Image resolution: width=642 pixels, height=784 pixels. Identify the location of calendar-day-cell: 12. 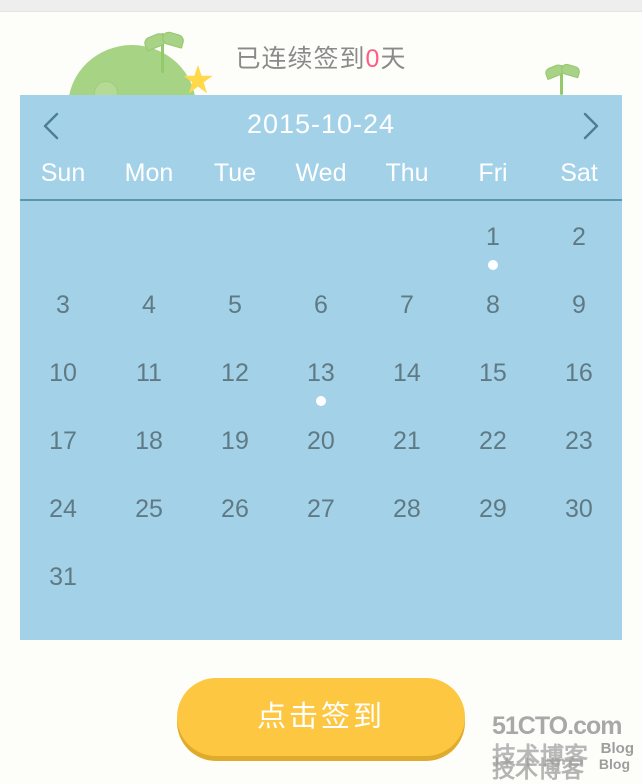
(235, 381).